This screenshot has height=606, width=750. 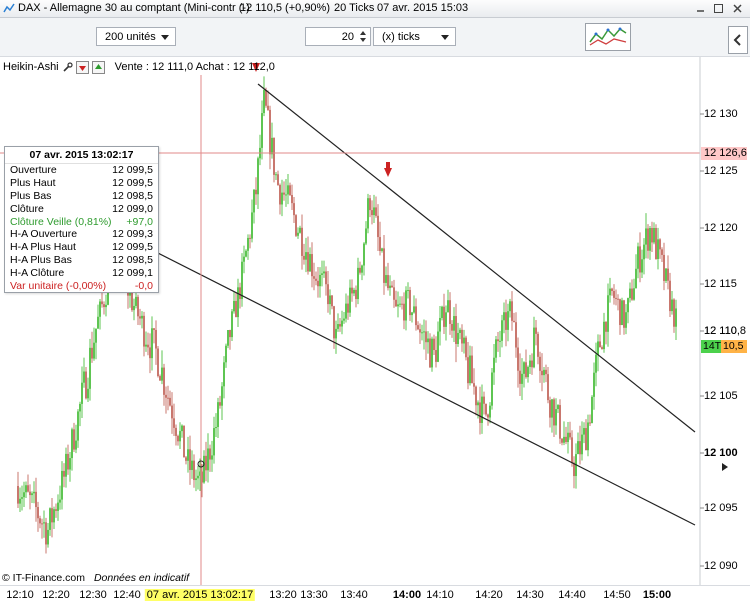 I want to click on units-select: 200 unités, so click(x=136, y=36).